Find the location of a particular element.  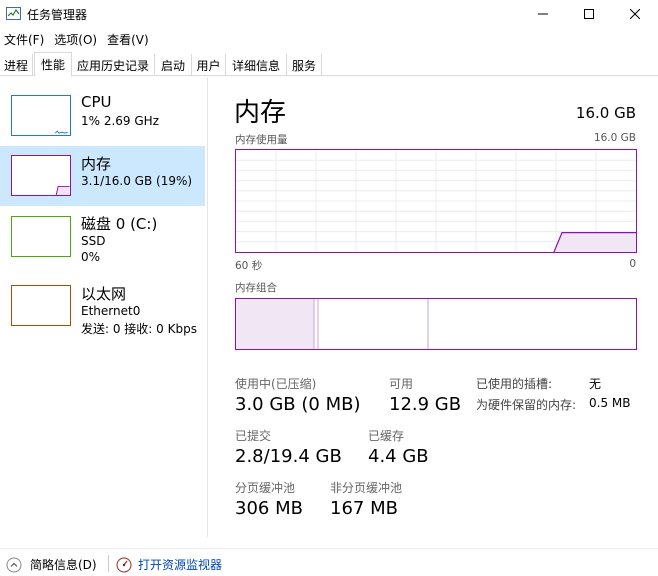

composition-in-use is located at coordinates (275, 324).